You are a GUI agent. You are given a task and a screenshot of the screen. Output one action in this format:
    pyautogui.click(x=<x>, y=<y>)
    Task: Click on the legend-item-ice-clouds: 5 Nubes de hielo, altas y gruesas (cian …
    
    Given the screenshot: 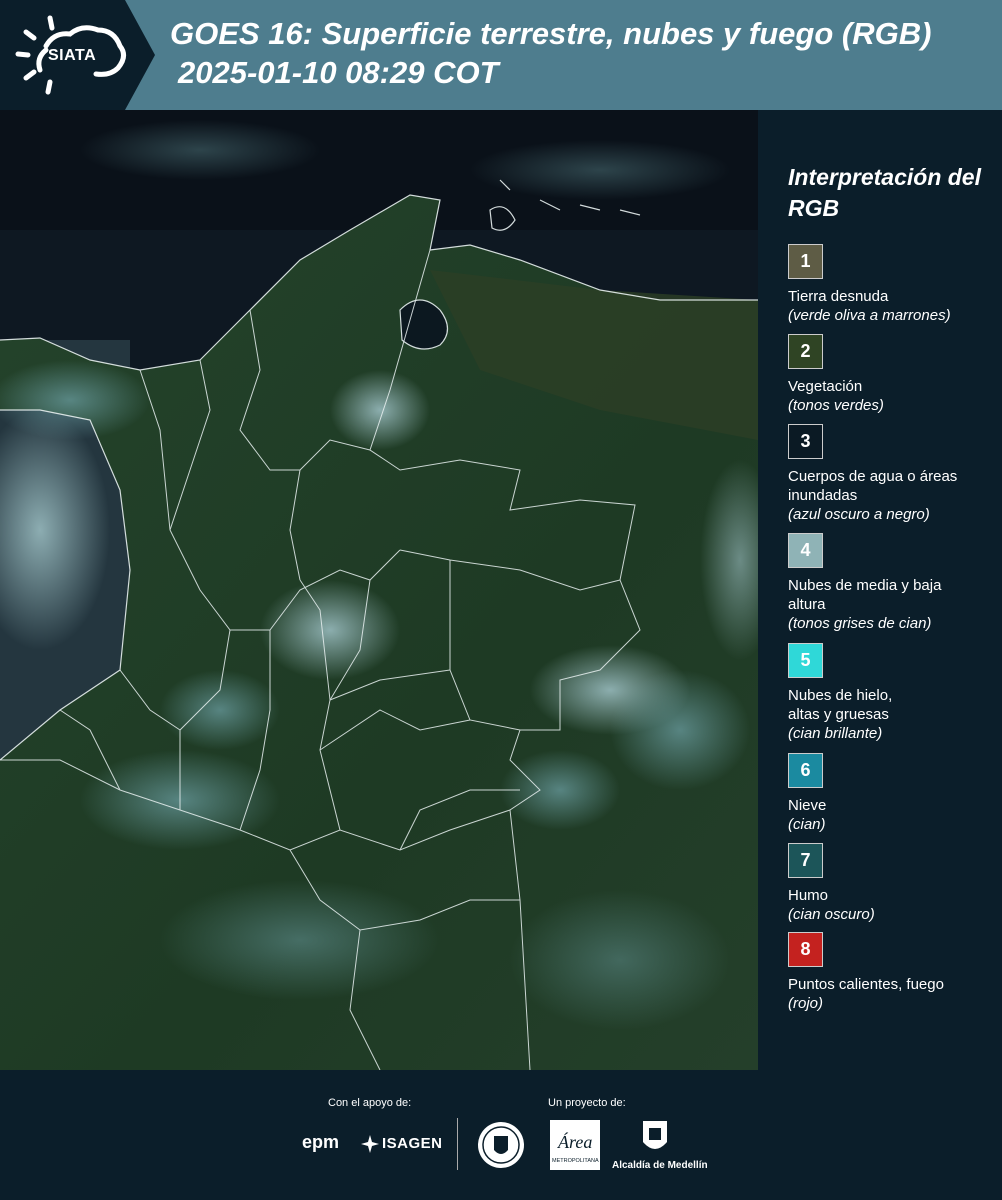 What is the action you would take?
    pyautogui.click(x=893, y=693)
    